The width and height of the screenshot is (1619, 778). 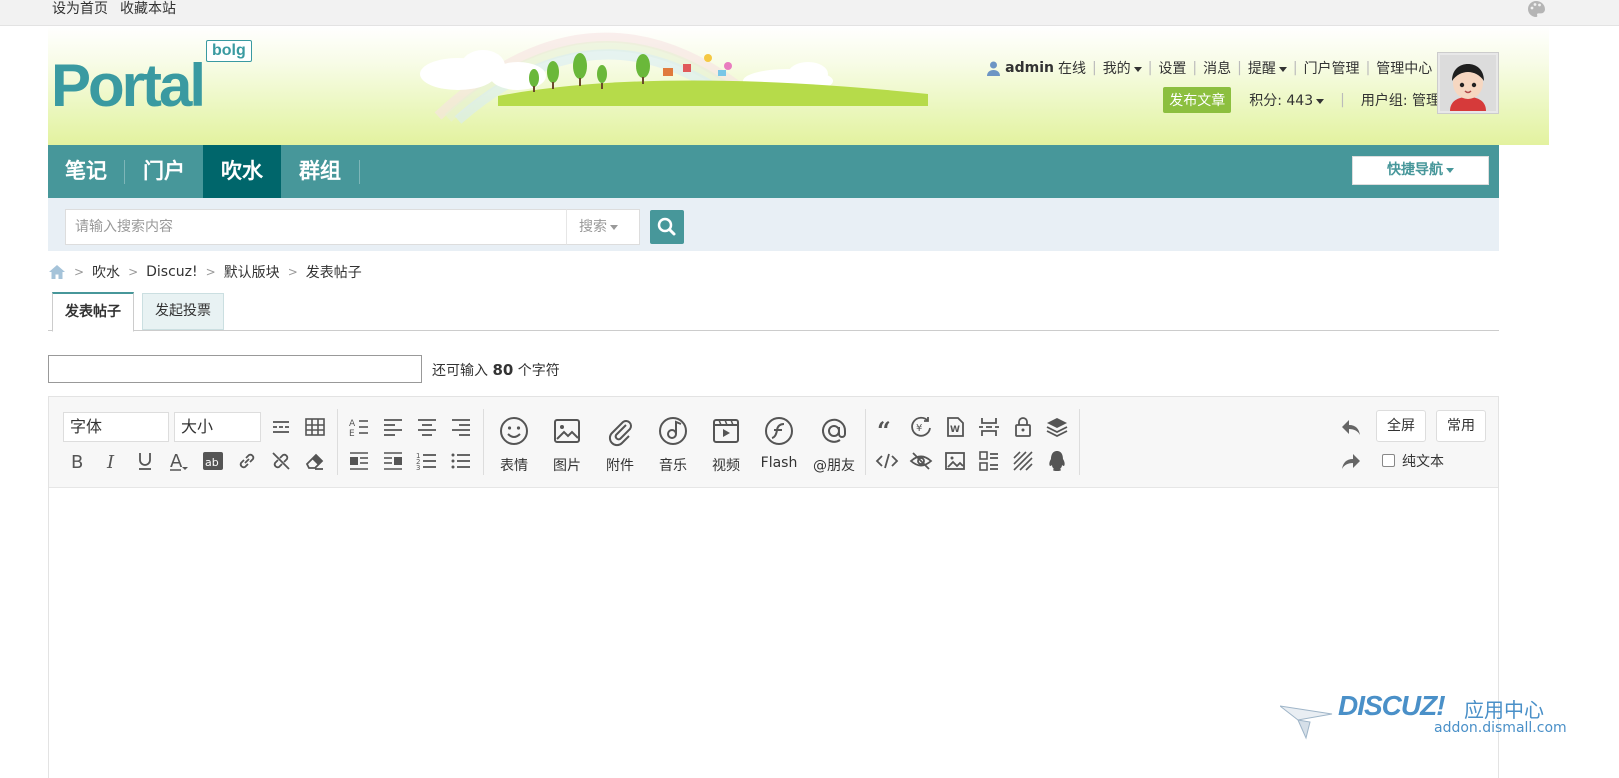 What do you see at coordinates (1172, 68) in the screenshot?
I see `menu-settings: 设置` at bounding box center [1172, 68].